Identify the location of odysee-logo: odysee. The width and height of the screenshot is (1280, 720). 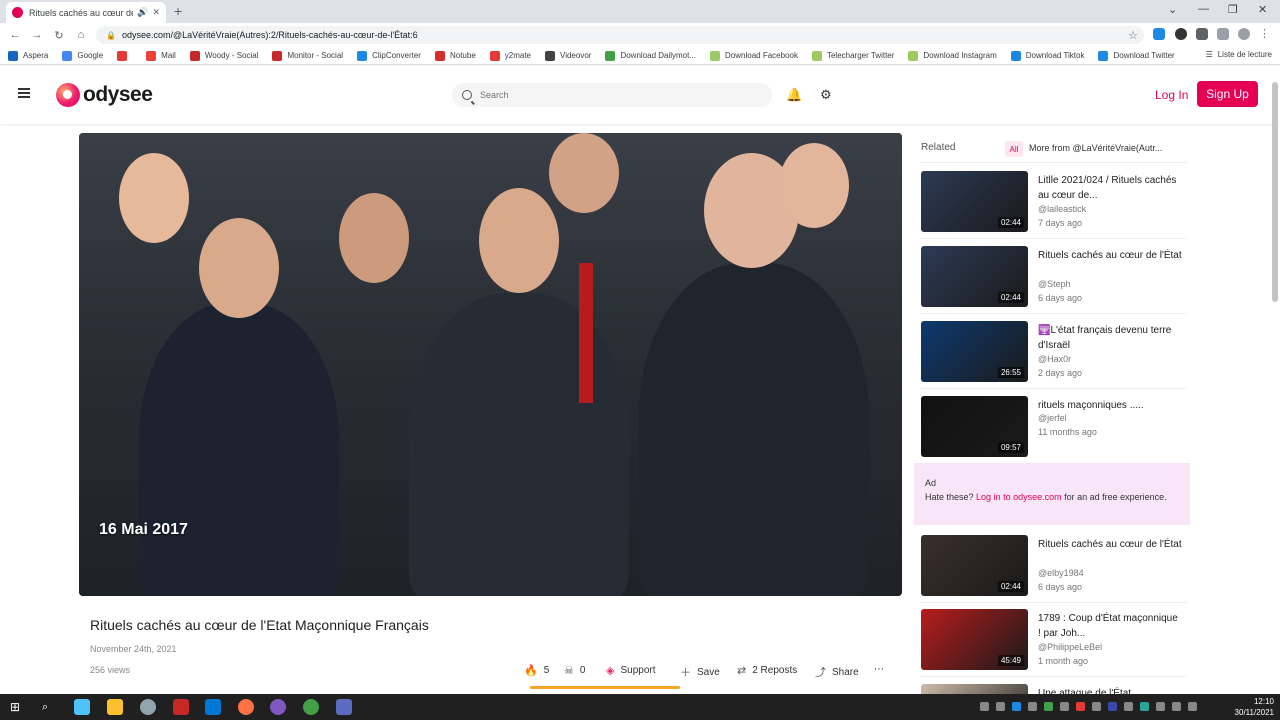
(104, 95).